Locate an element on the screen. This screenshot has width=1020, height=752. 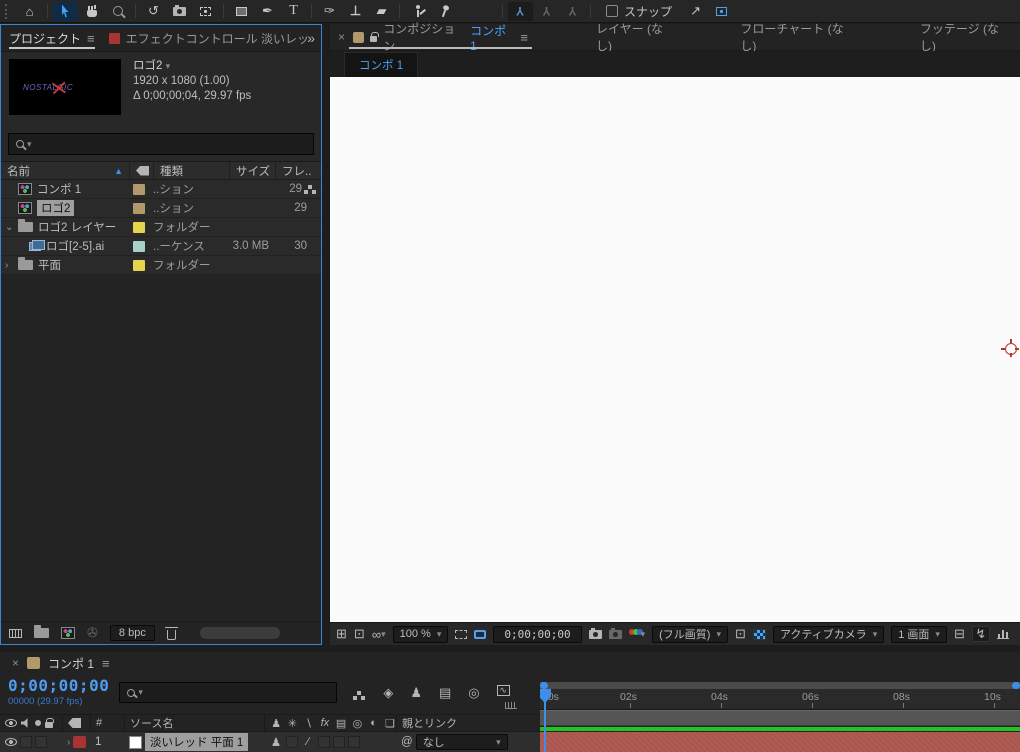
timeline-search-input: ▾ is located at coordinates (228, 692).